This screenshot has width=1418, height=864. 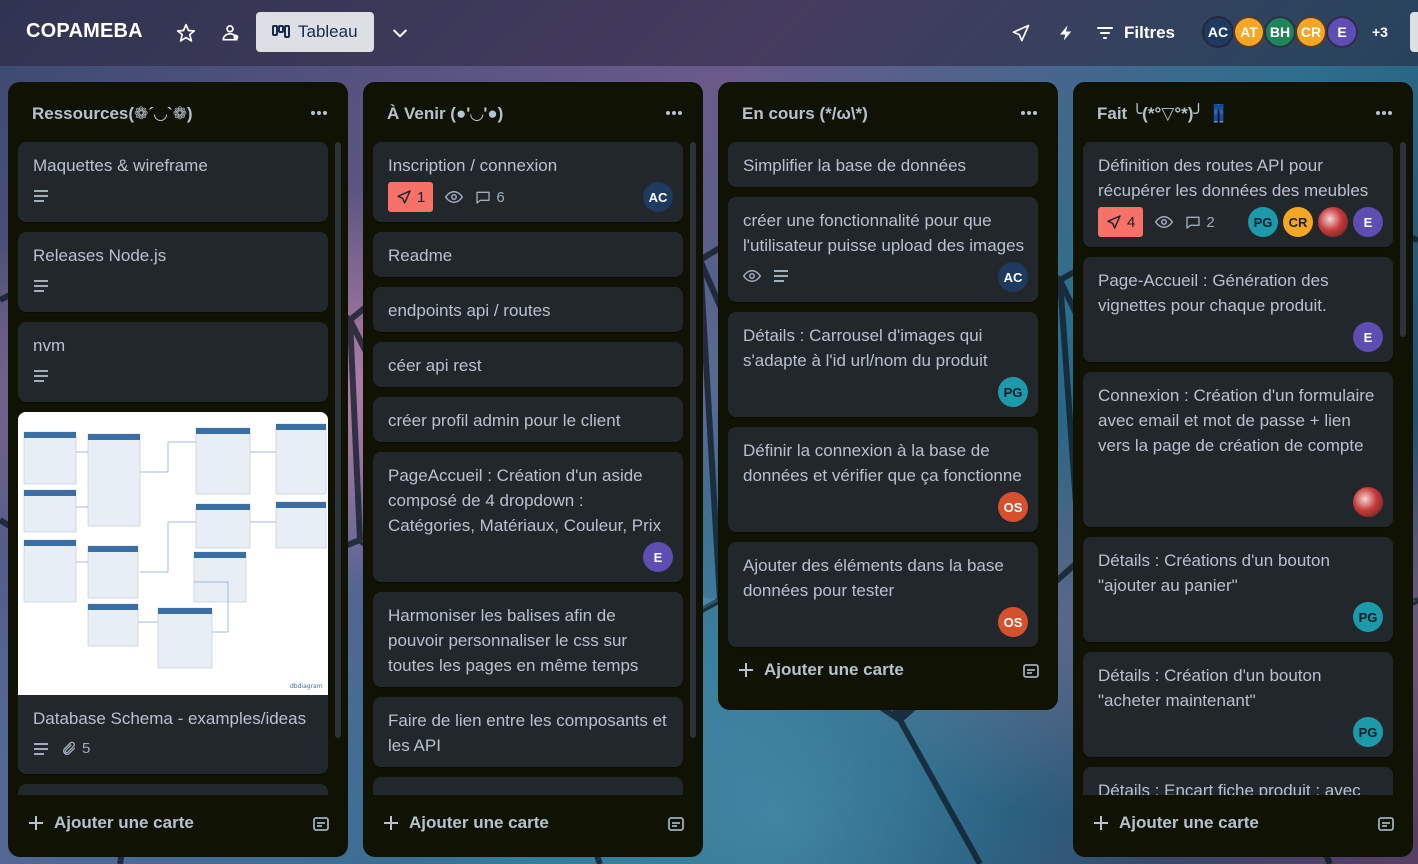 I want to click on board-title: COPAMEBA, so click(x=84, y=31).